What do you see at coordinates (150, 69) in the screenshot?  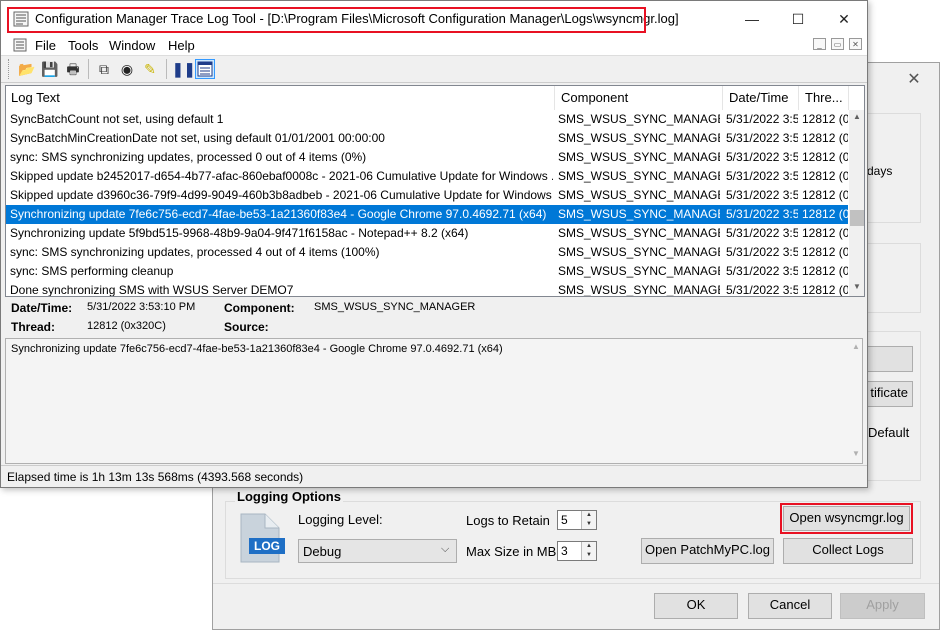 I see `highlight-icon: ✎` at bounding box center [150, 69].